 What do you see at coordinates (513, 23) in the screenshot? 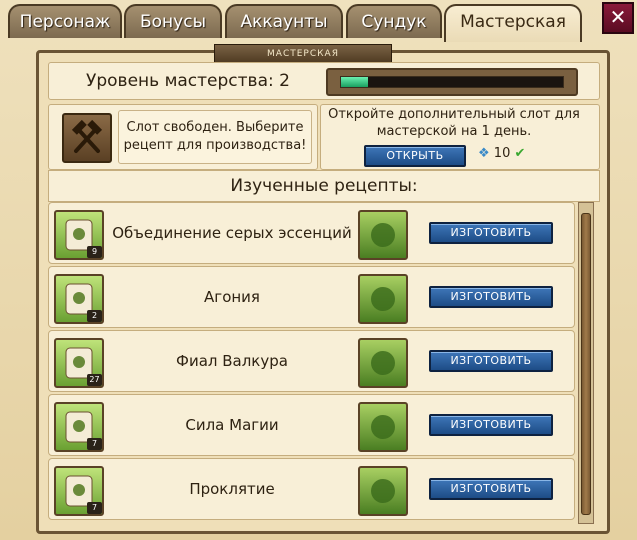
I see `tab-workshop: Мастерская` at bounding box center [513, 23].